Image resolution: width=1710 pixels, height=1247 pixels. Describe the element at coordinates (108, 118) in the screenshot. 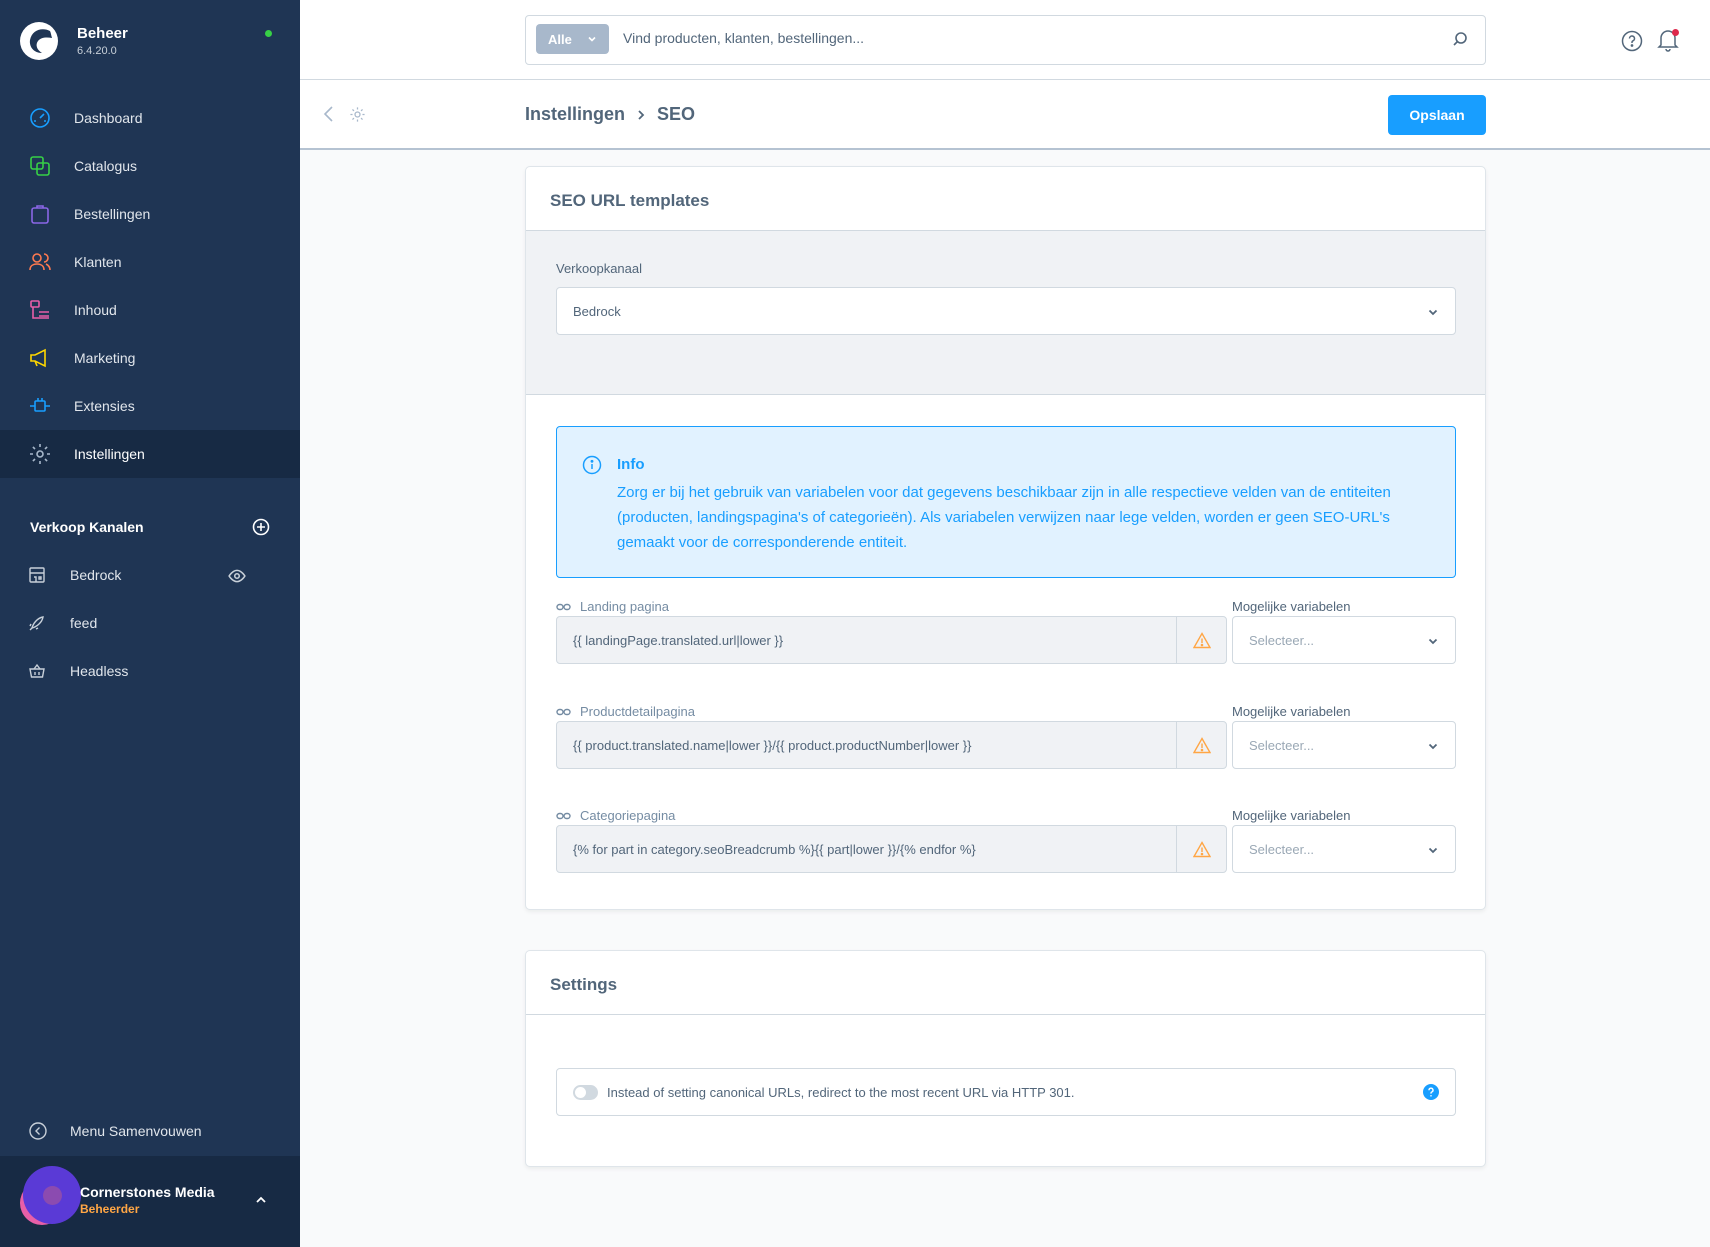

I see `nav-label: Dashboard` at that location.